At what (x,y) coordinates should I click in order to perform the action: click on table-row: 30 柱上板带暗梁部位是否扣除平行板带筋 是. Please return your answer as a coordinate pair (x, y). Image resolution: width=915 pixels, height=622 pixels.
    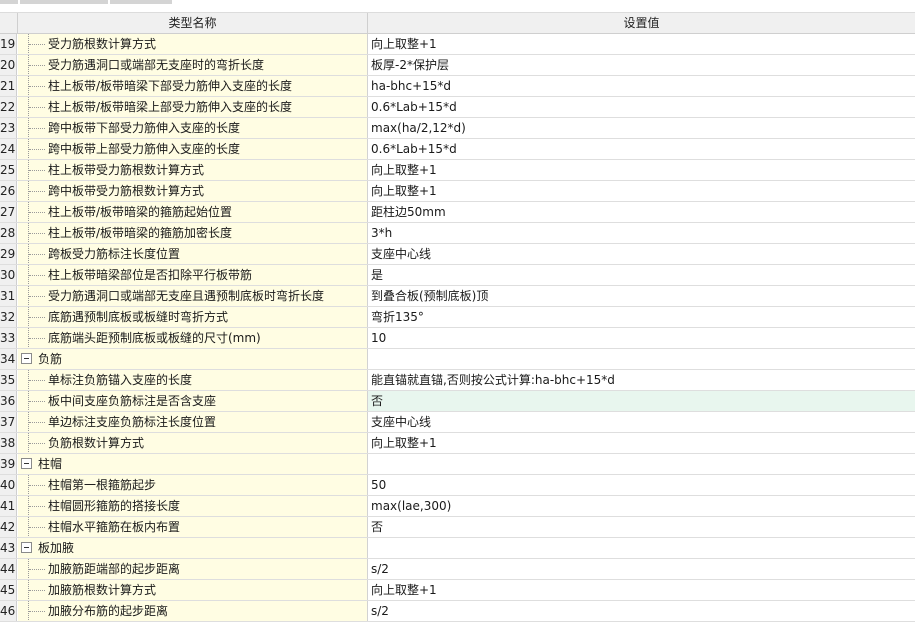
    Looking at the image, I should click on (457, 275).